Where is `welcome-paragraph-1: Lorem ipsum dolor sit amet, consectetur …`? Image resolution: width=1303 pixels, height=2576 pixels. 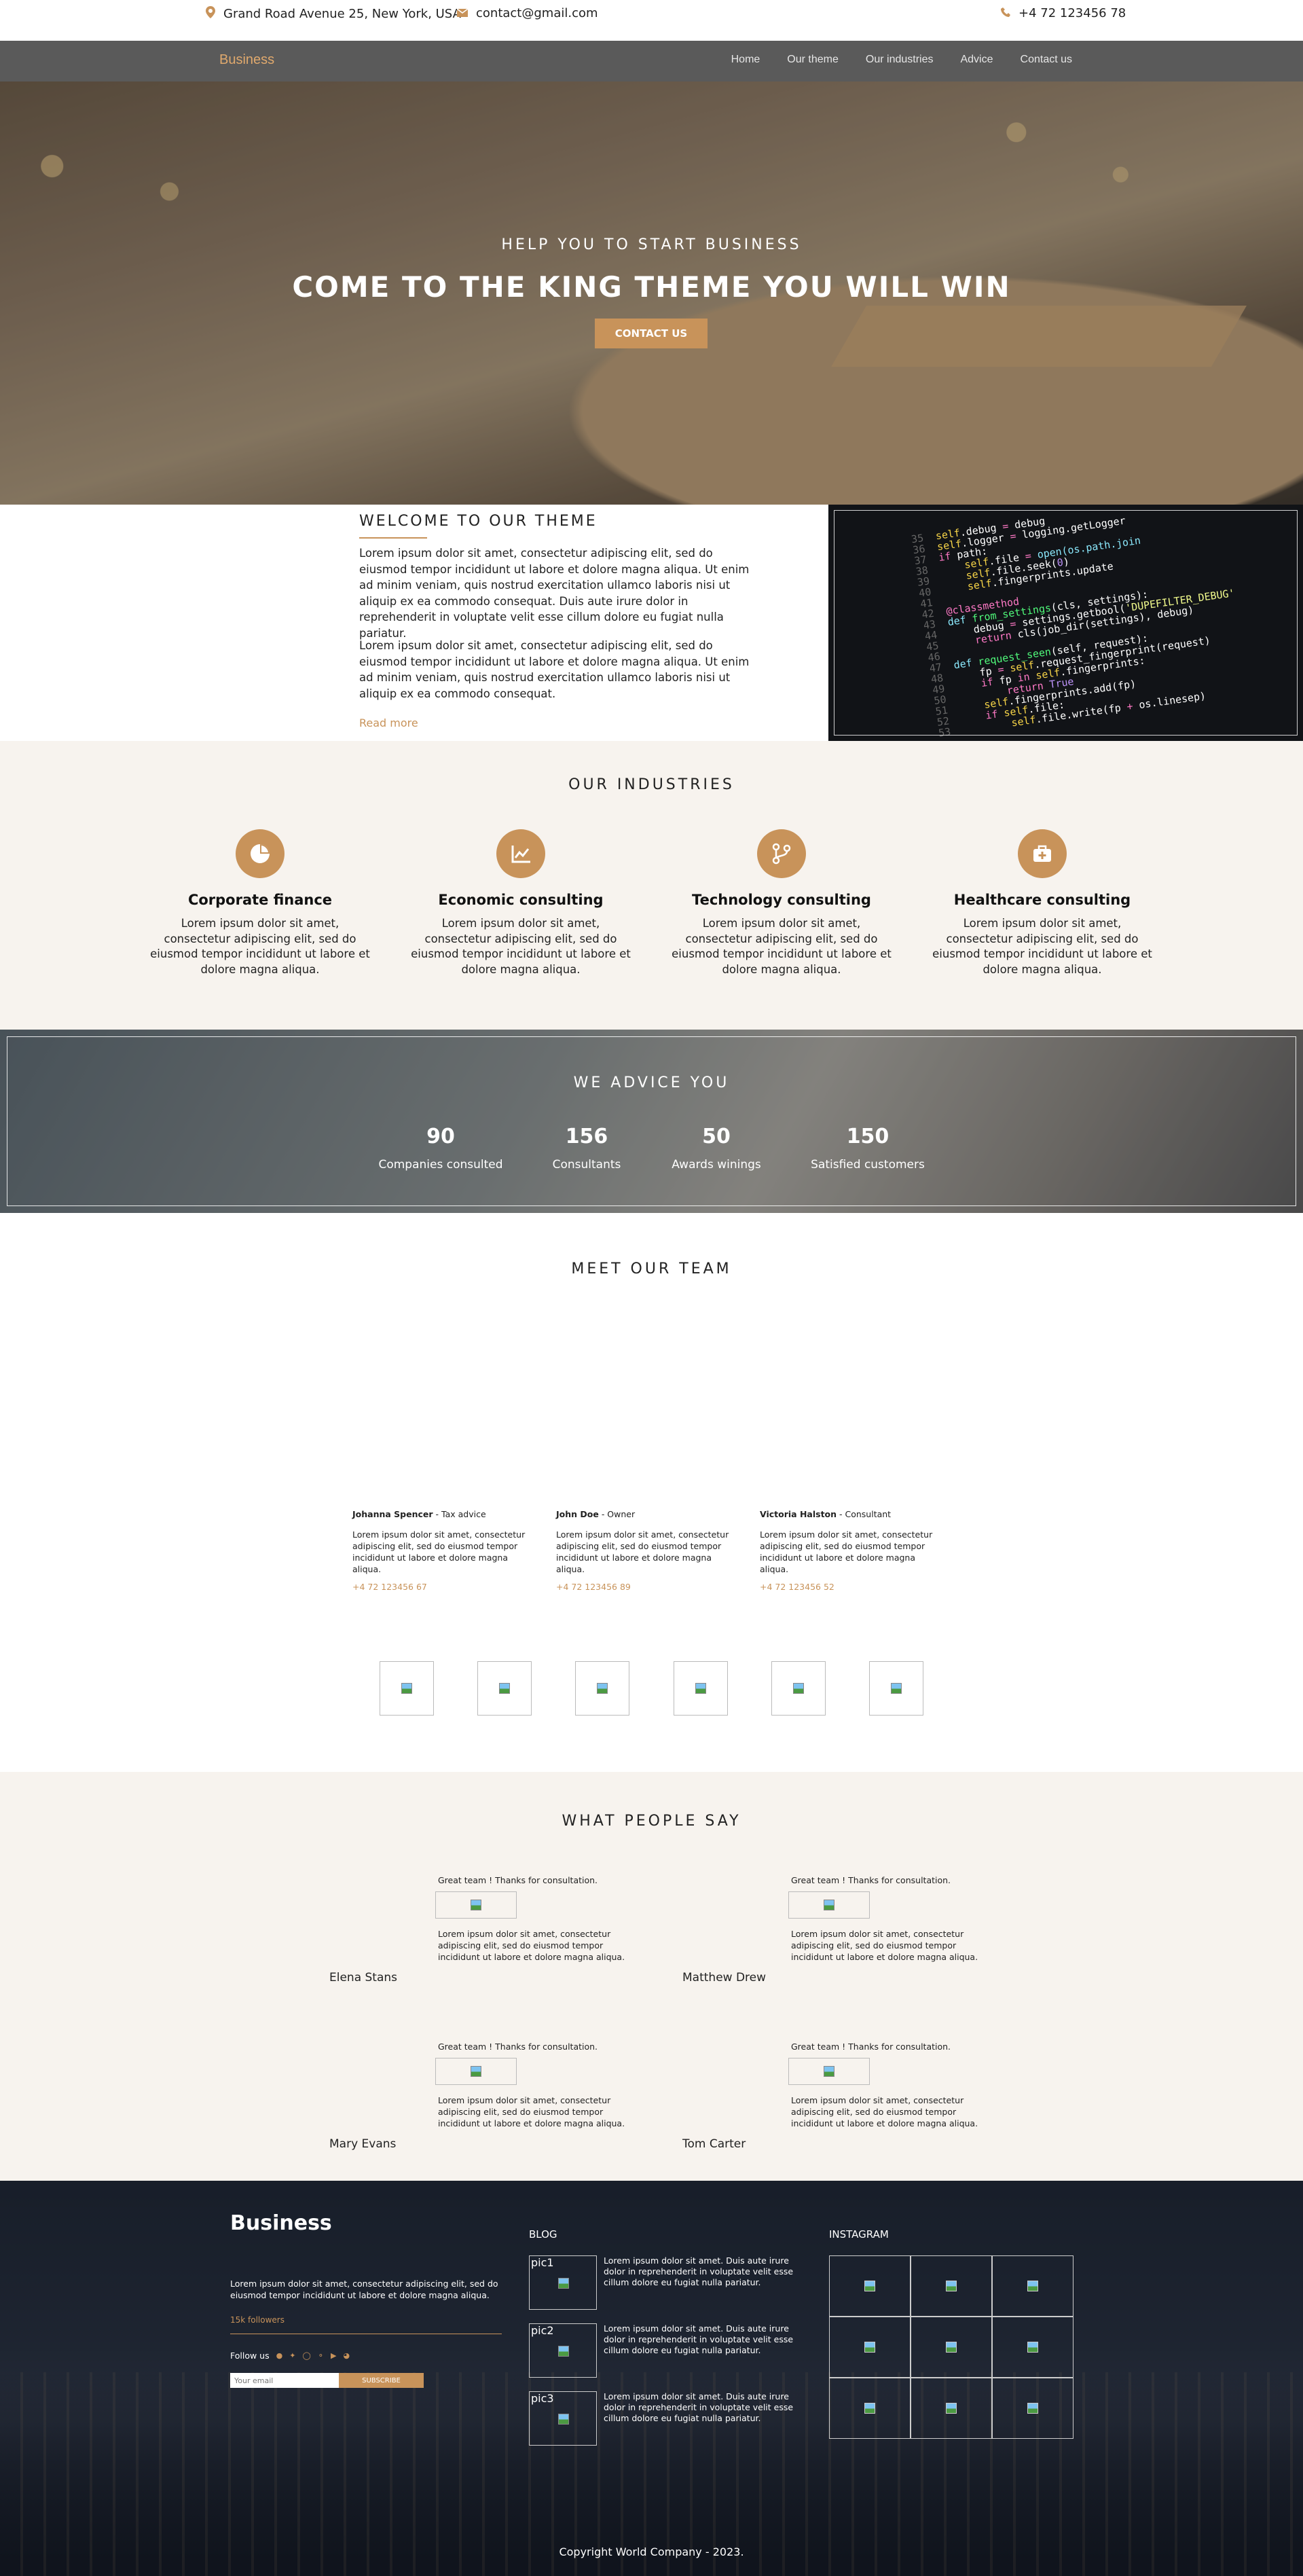
welcome-paragraph-1: Lorem ipsum dolor sit amet, consectetur … is located at coordinates (554, 593).